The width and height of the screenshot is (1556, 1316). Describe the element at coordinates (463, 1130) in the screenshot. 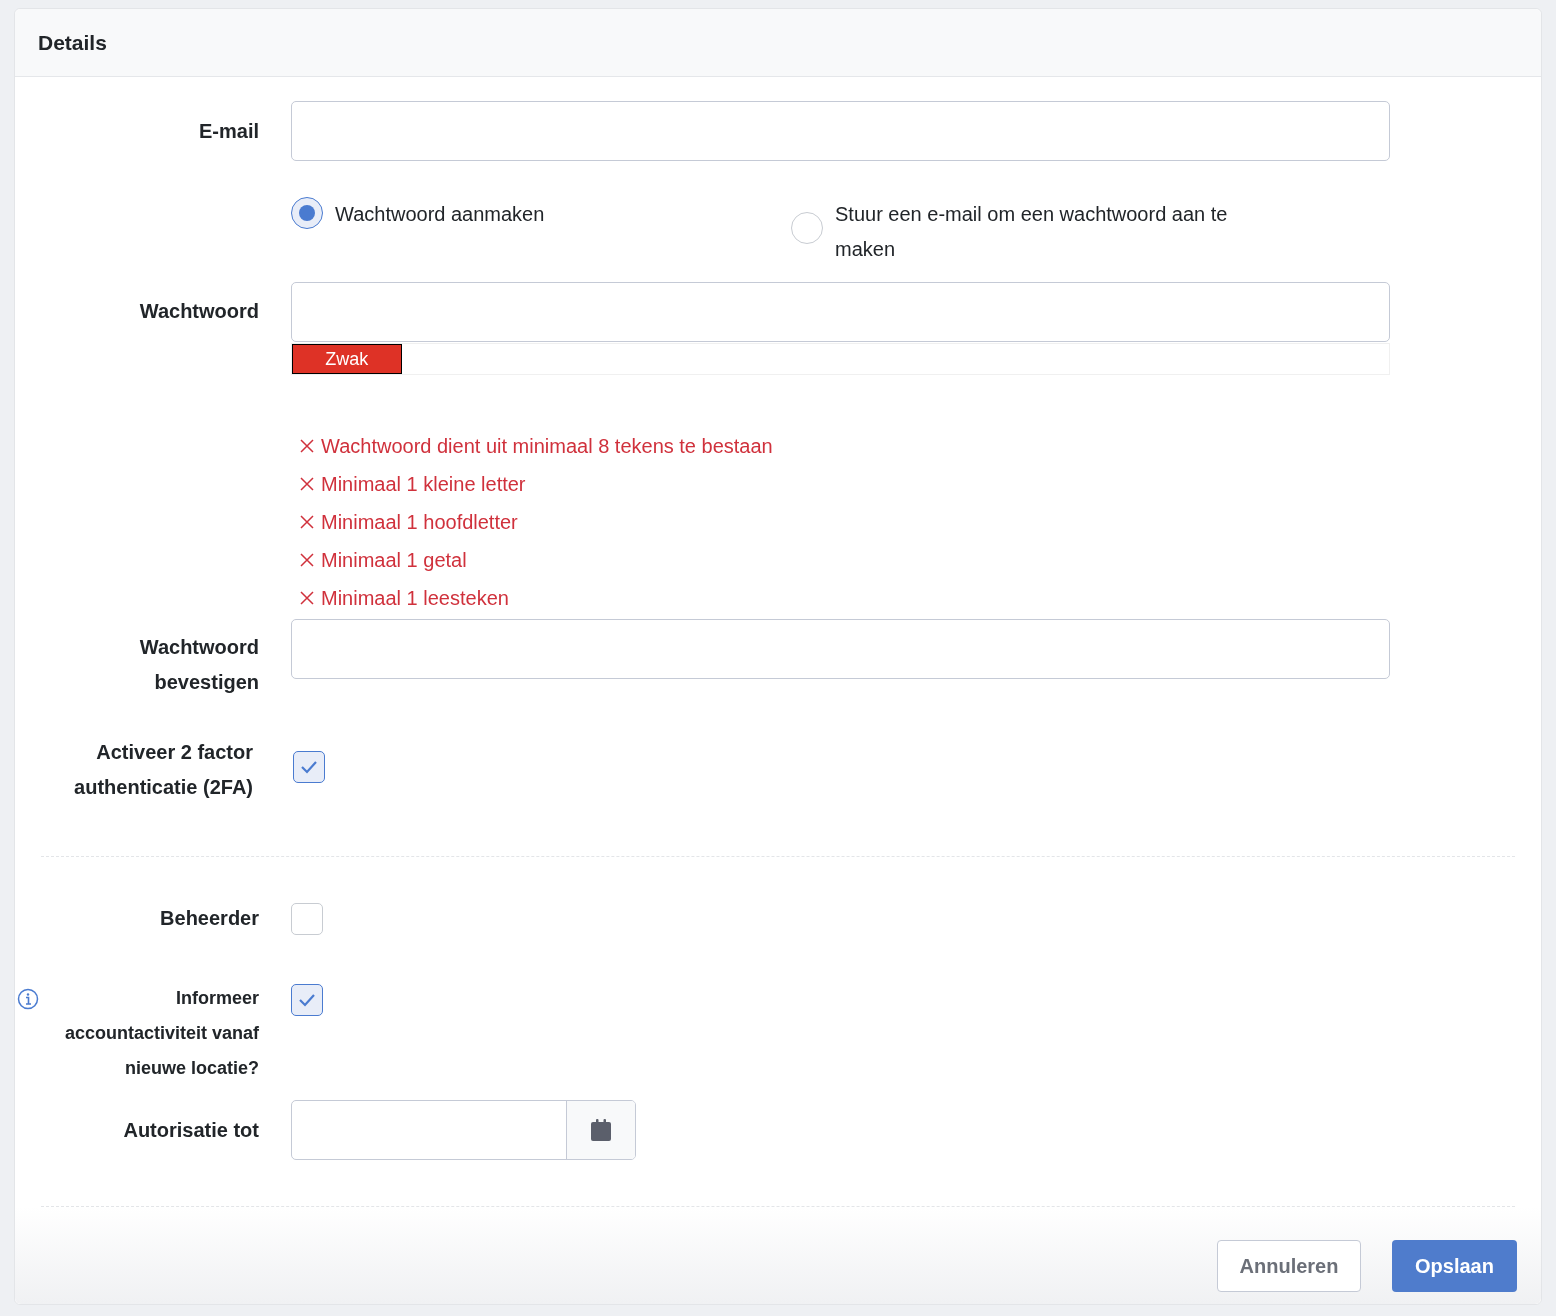

I see `date-field` at that location.